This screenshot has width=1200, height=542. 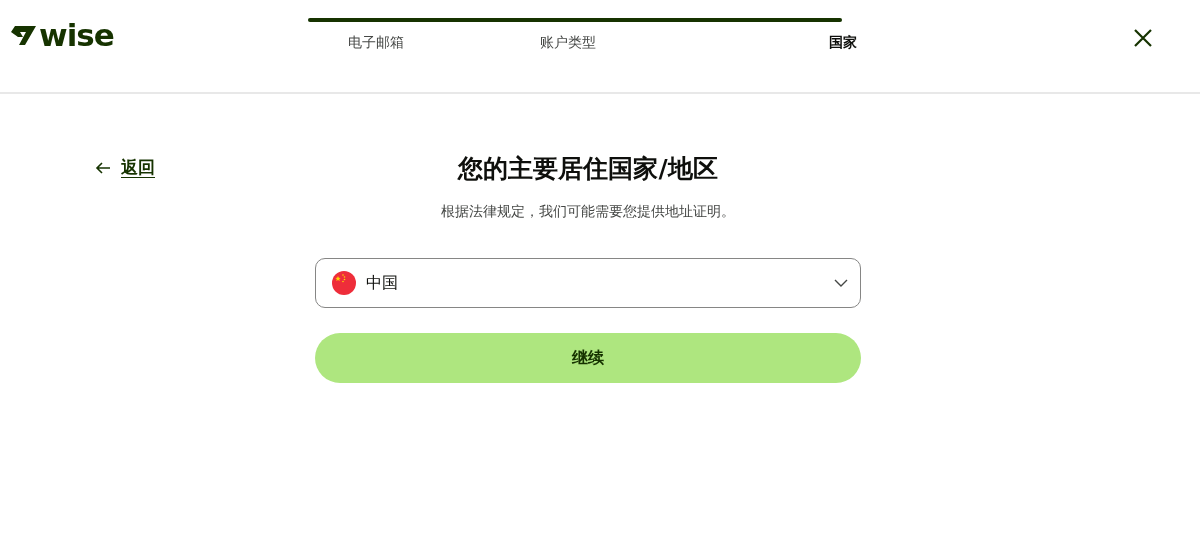 I want to click on subtitle: 根据法律规定，我们可能需要您提供地址证明。, so click(x=588, y=212).